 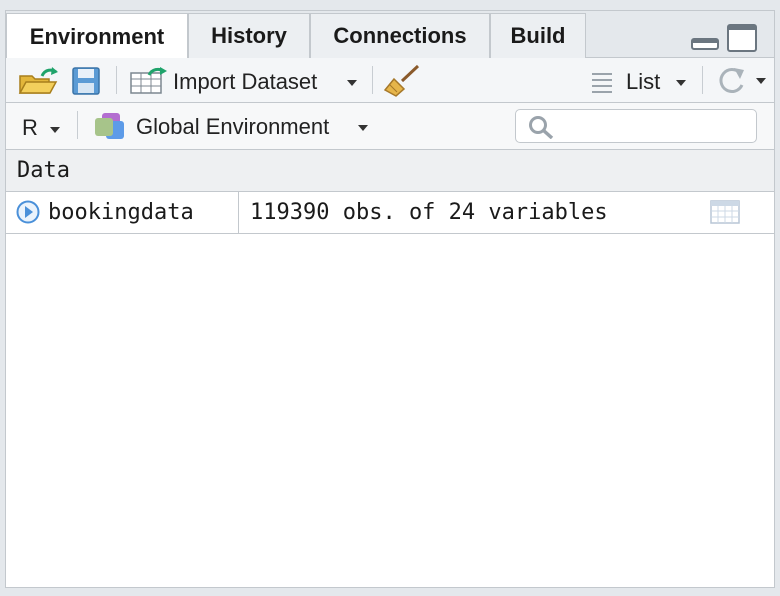 I want to click on tab-history-label: History, so click(x=249, y=35).